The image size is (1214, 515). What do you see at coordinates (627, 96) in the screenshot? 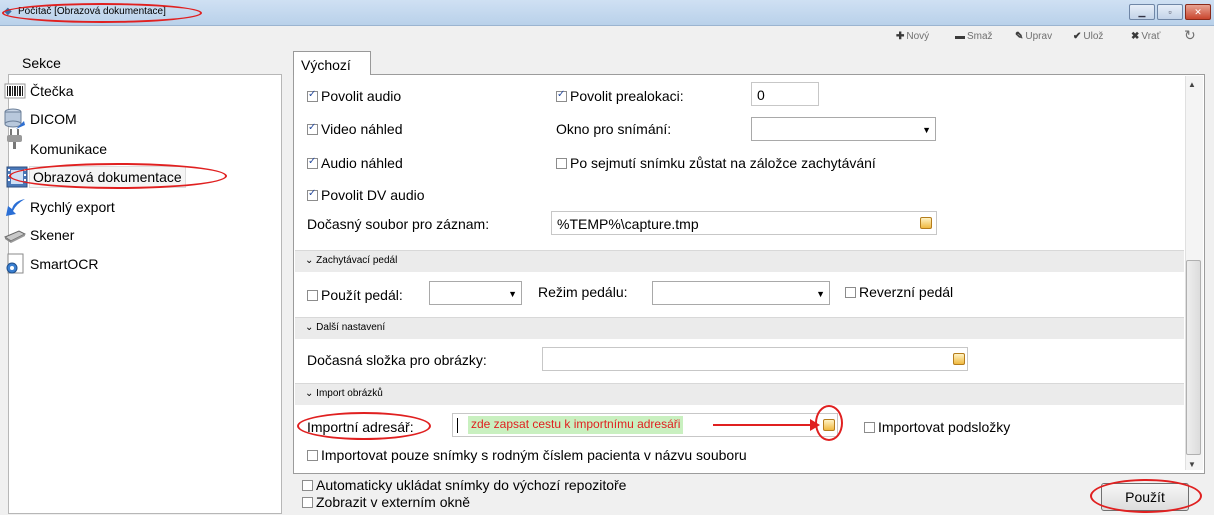
I see `enable-prealloc-label: Povolit prealokaci:` at bounding box center [627, 96].